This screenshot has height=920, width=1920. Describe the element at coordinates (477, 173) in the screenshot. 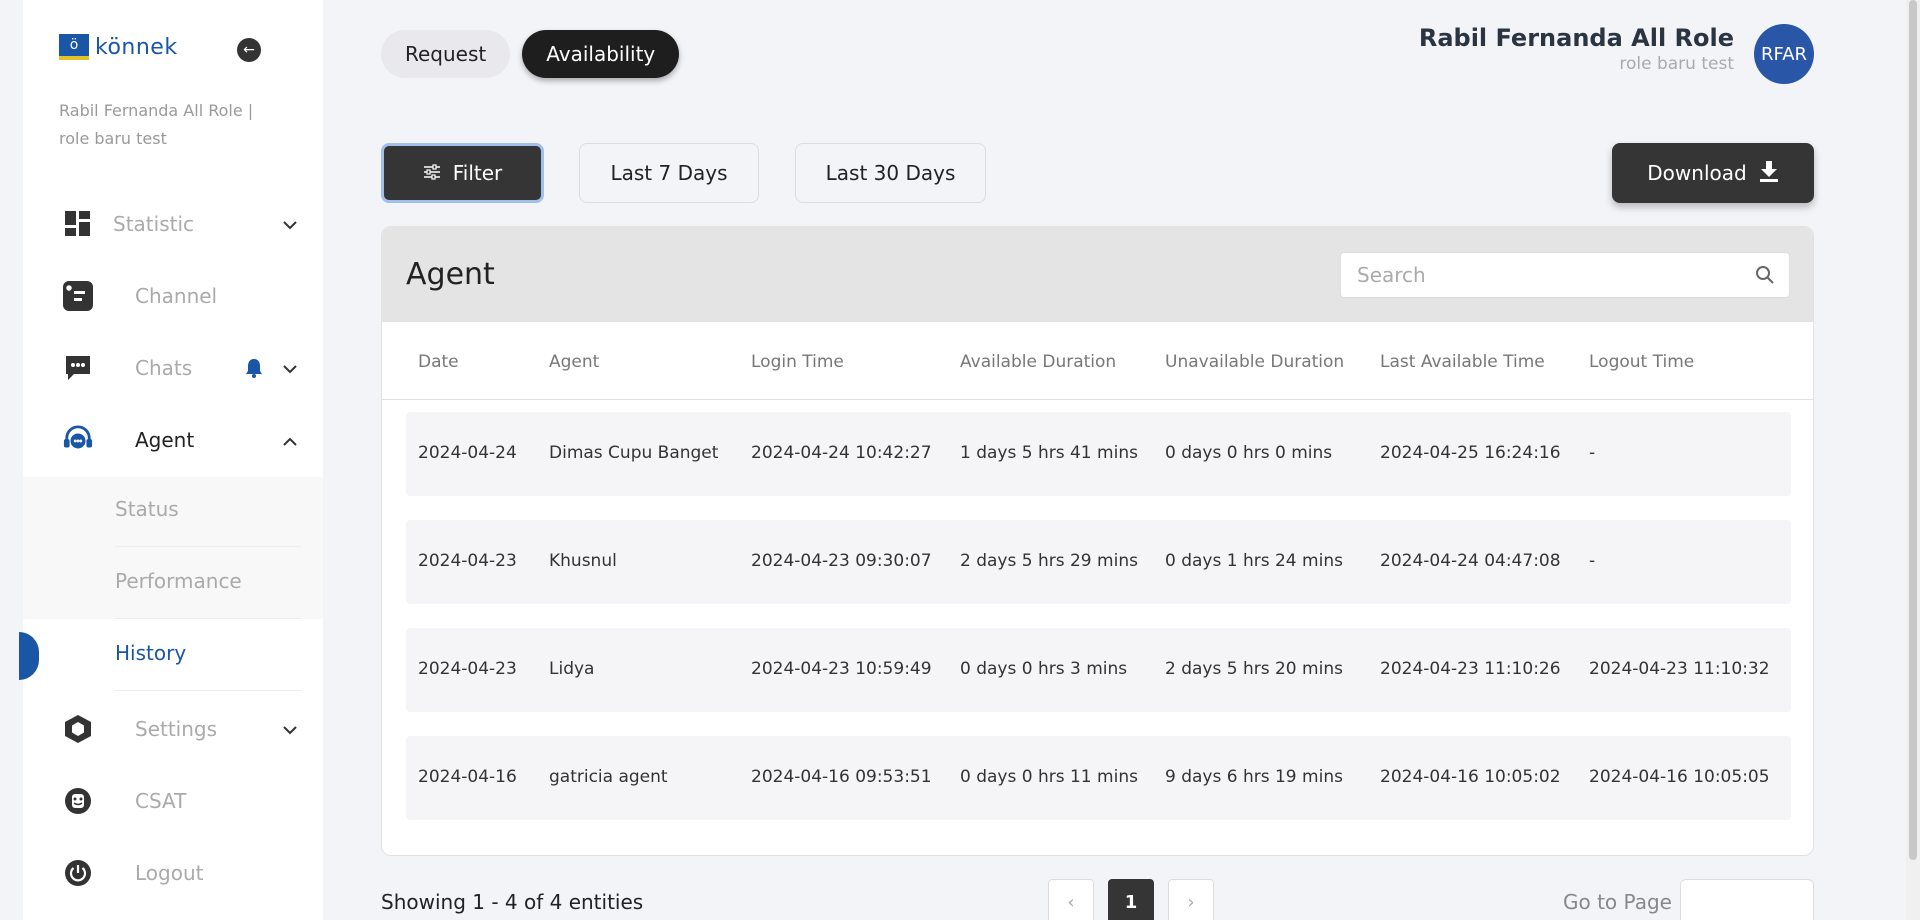

I see `filter-label: Filter` at that location.